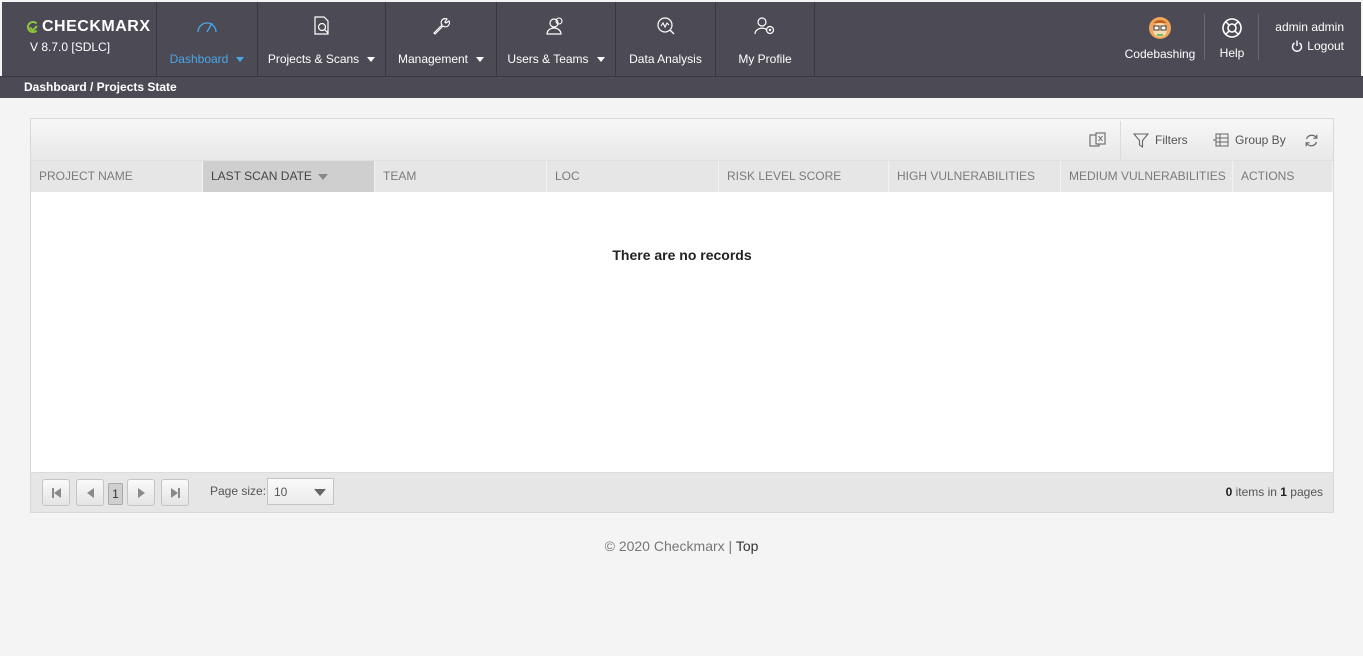 This screenshot has width=1363, height=656. I want to click on nav-data-analysis: Data Analysis, so click(665, 39).